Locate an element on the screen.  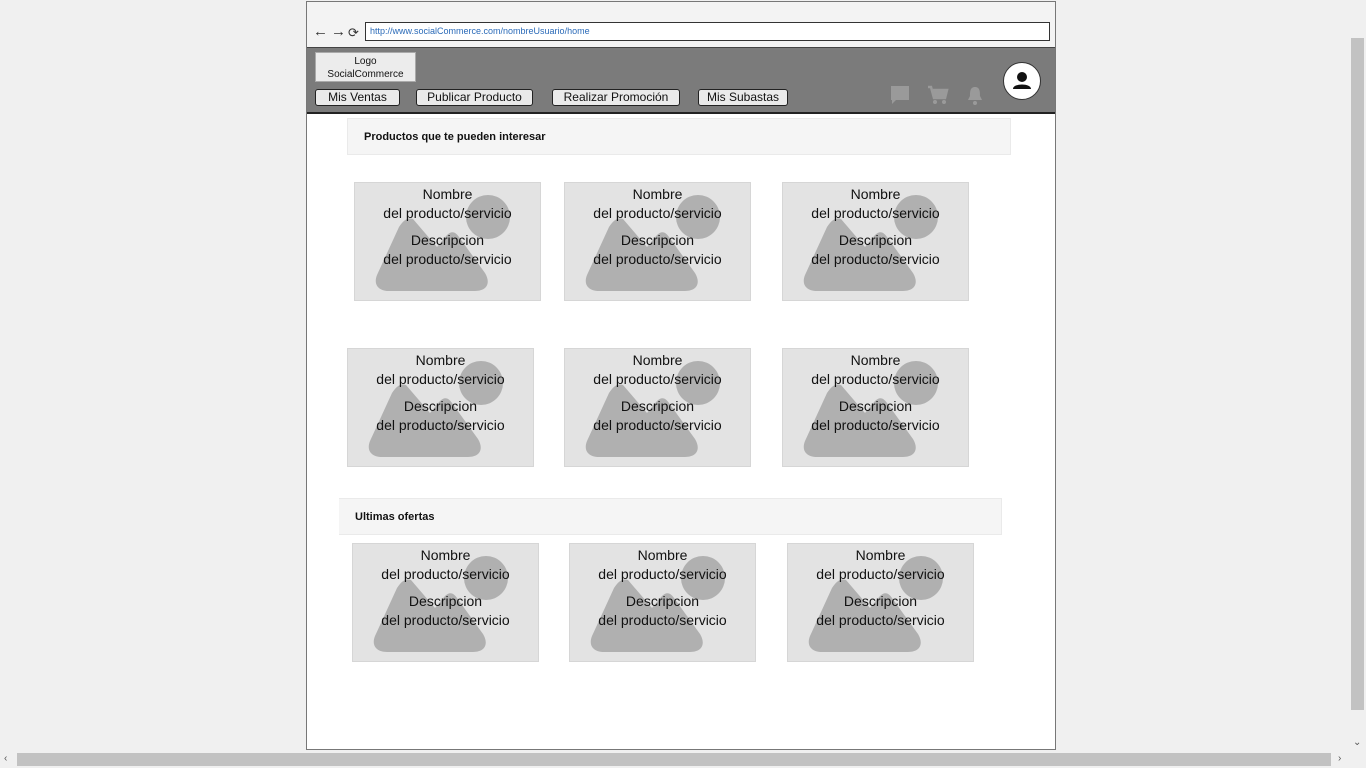
horizontal-scroll-thumb is located at coordinates (674, 759).